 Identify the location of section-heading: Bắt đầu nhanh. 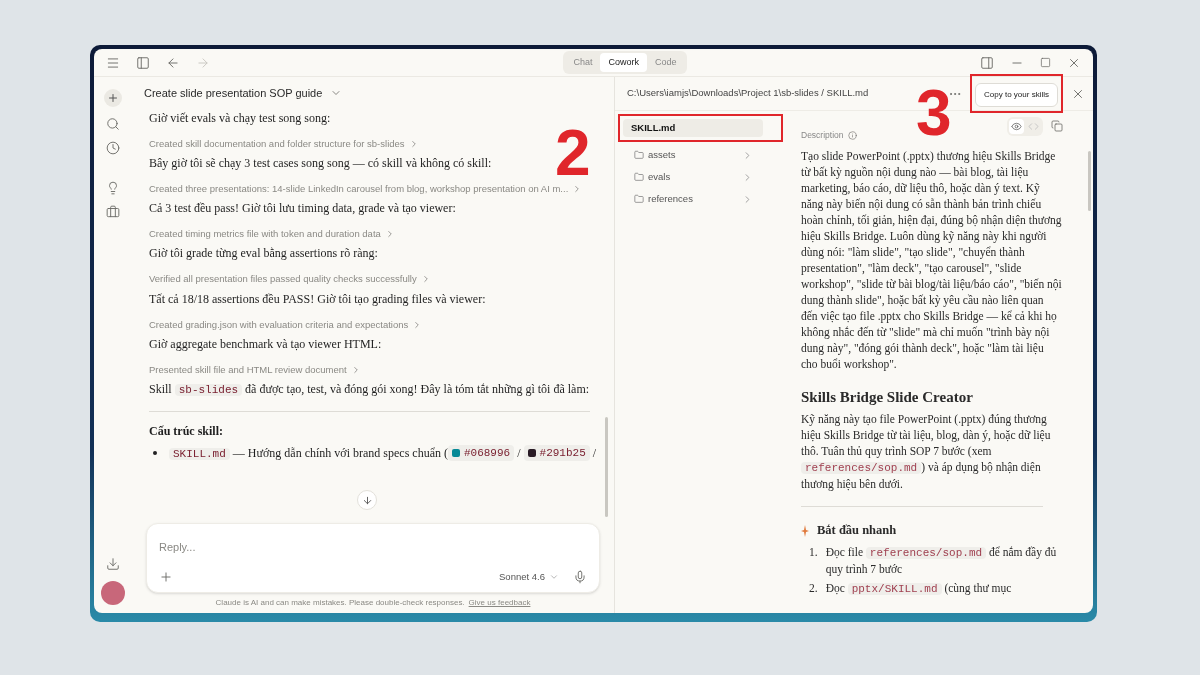
(857, 531).